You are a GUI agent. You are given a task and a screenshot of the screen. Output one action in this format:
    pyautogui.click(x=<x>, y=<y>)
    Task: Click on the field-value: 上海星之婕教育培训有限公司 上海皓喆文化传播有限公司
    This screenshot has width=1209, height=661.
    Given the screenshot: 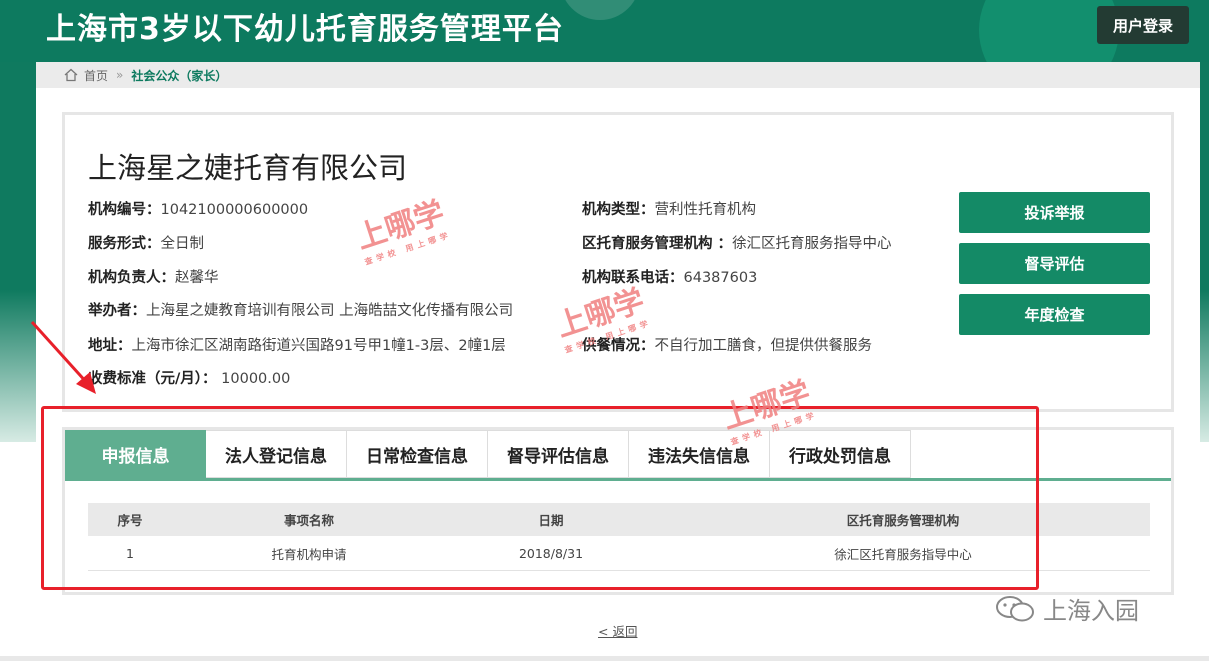 What is the action you would take?
    pyautogui.click(x=330, y=311)
    